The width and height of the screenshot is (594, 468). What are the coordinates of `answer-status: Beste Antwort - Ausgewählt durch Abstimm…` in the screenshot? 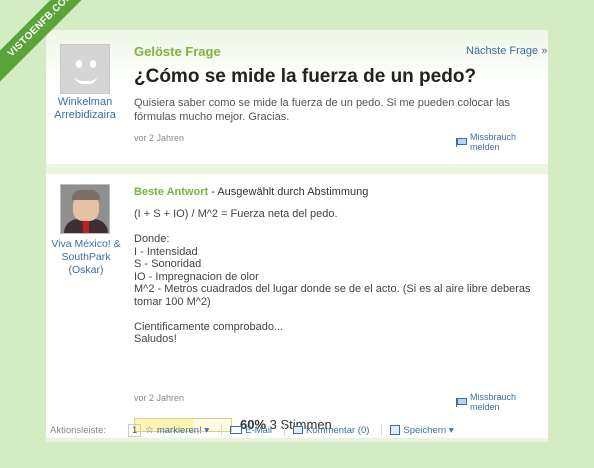 It's located at (251, 192).